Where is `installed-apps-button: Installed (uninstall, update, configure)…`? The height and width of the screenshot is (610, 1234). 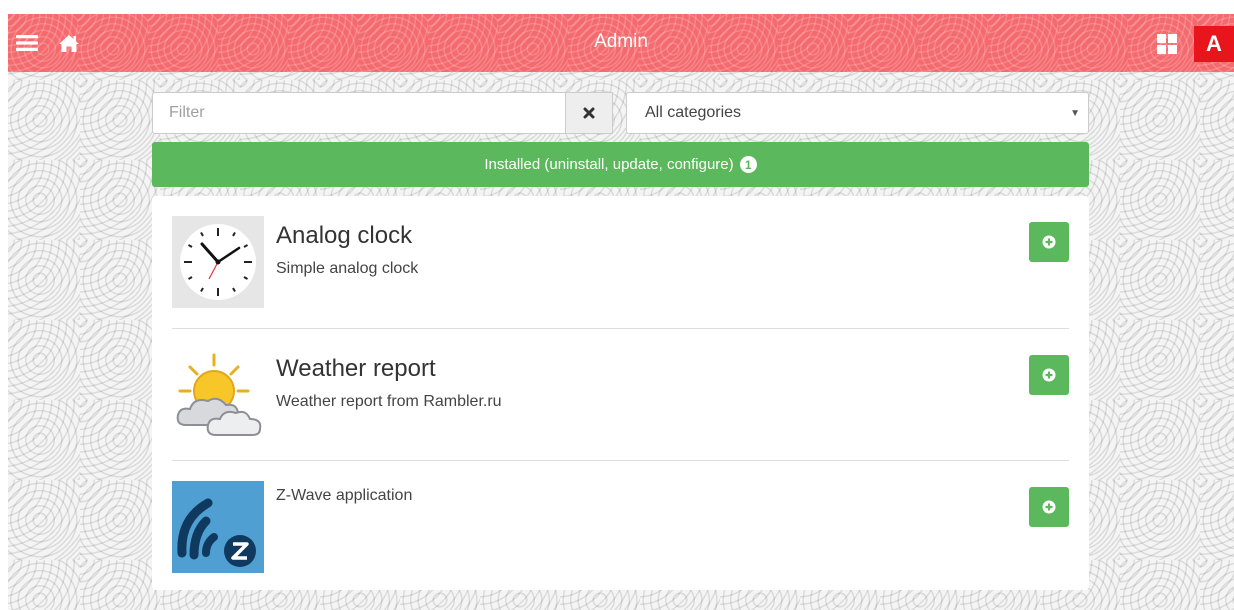 installed-apps-button: Installed (uninstall, update, configure)… is located at coordinates (620, 164).